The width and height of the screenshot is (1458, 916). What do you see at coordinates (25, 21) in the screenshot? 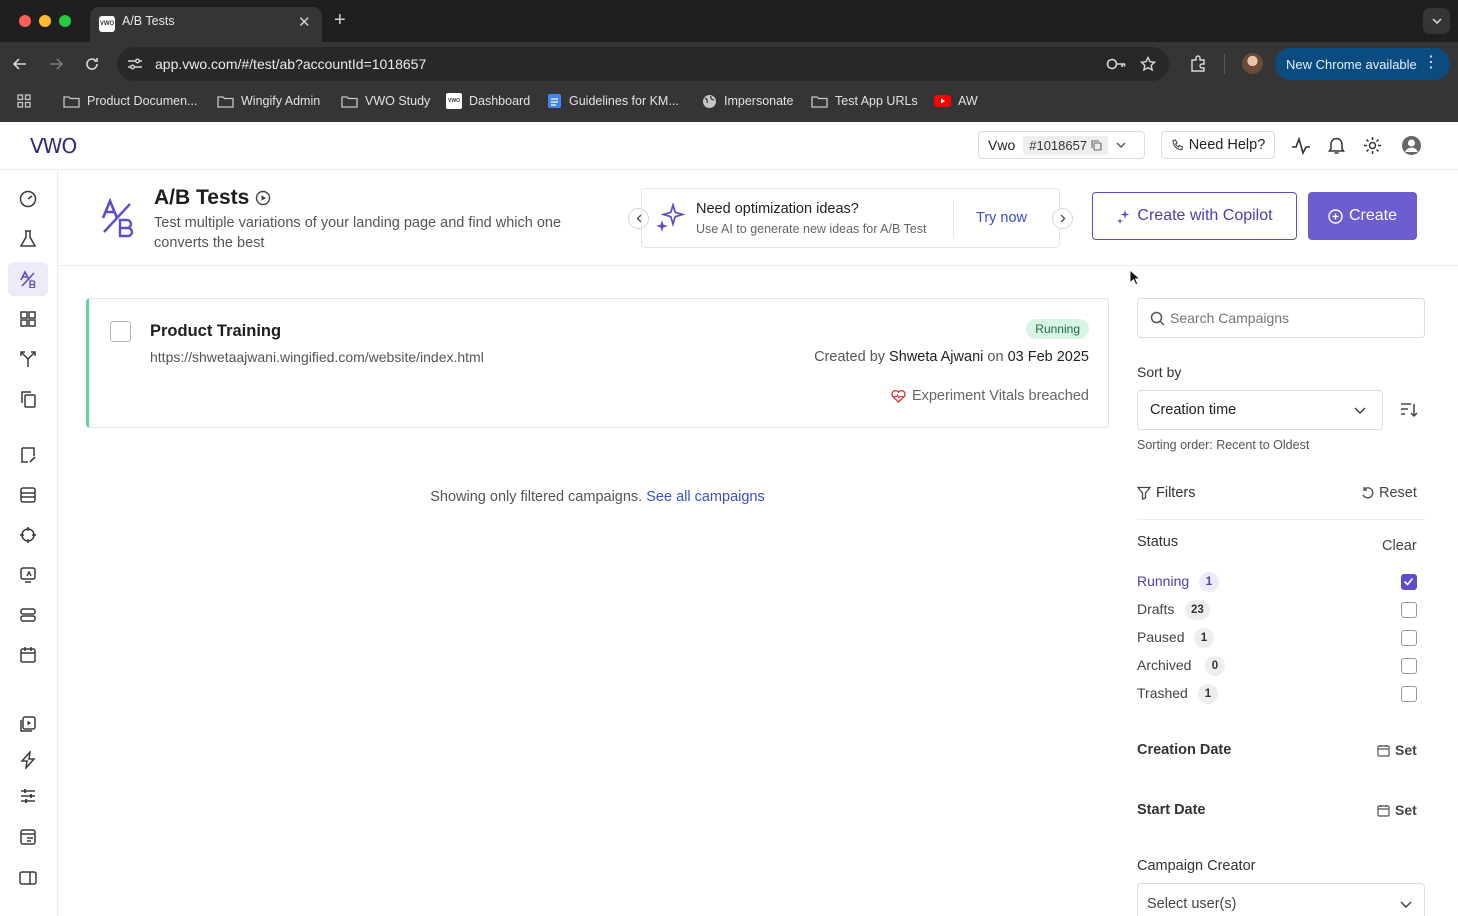
I see `close-window-button` at bounding box center [25, 21].